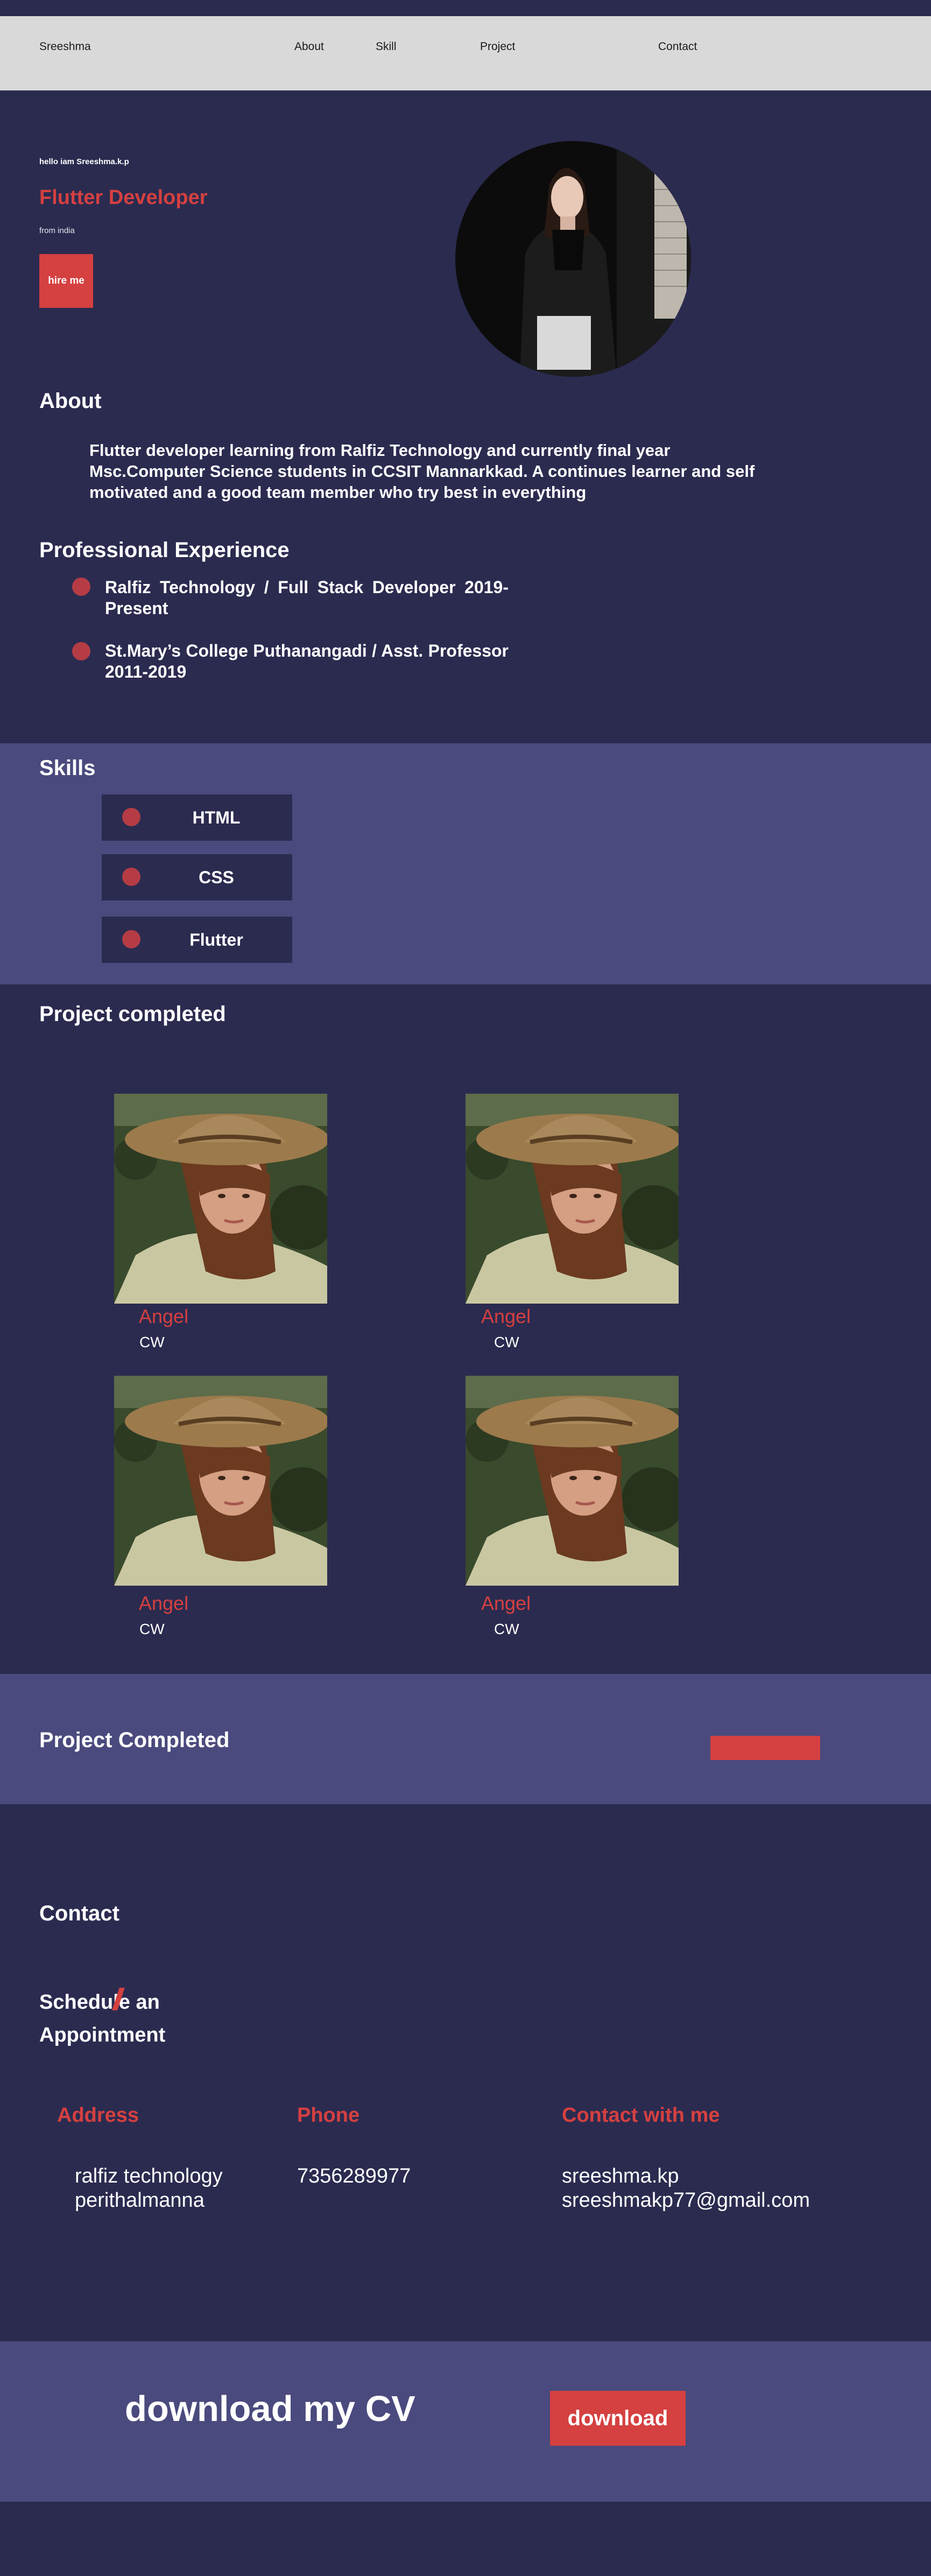 This screenshot has height=2576, width=931. What do you see at coordinates (686, 2200) in the screenshot?
I see `contact-email: sreeshmakp77@gmail.com` at bounding box center [686, 2200].